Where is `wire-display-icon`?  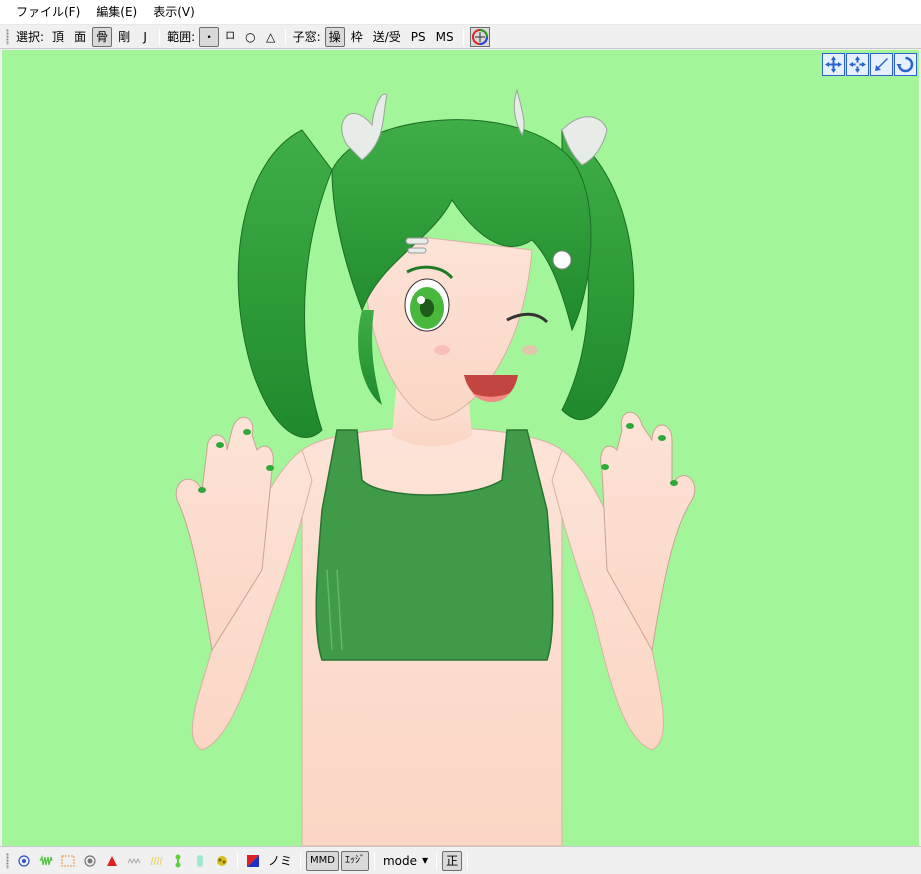 wire-display-icon is located at coordinates (68, 861).